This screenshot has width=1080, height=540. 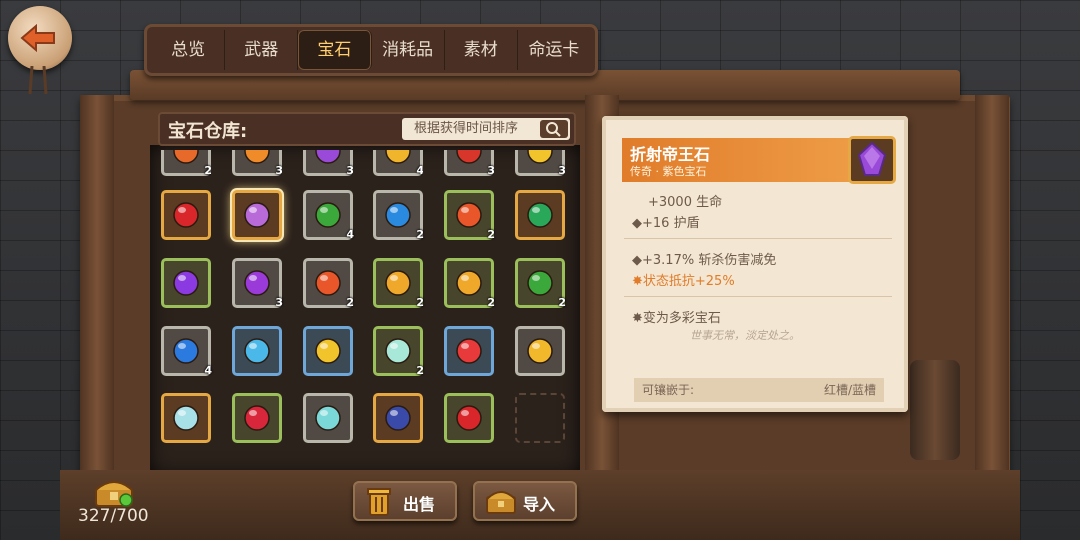 What do you see at coordinates (759, 390) in the screenshot?
I see `socket-info: 可镶嵌于: 红槽/蓝槽` at bounding box center [759, 390].